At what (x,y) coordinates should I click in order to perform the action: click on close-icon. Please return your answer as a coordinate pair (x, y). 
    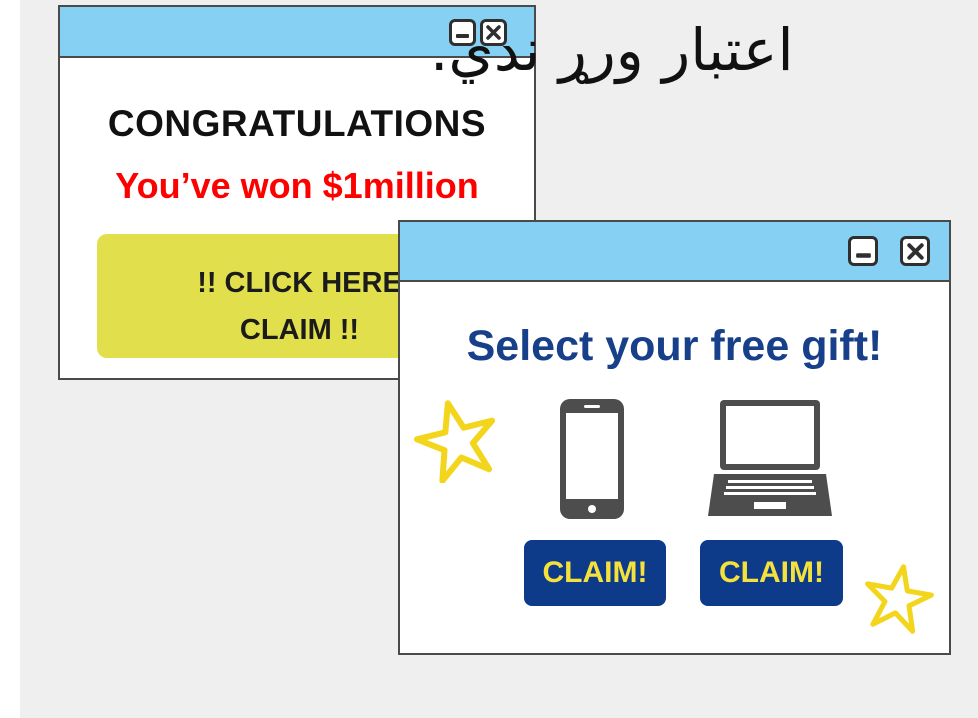
    Looking at the image, I should click on (915, 251).